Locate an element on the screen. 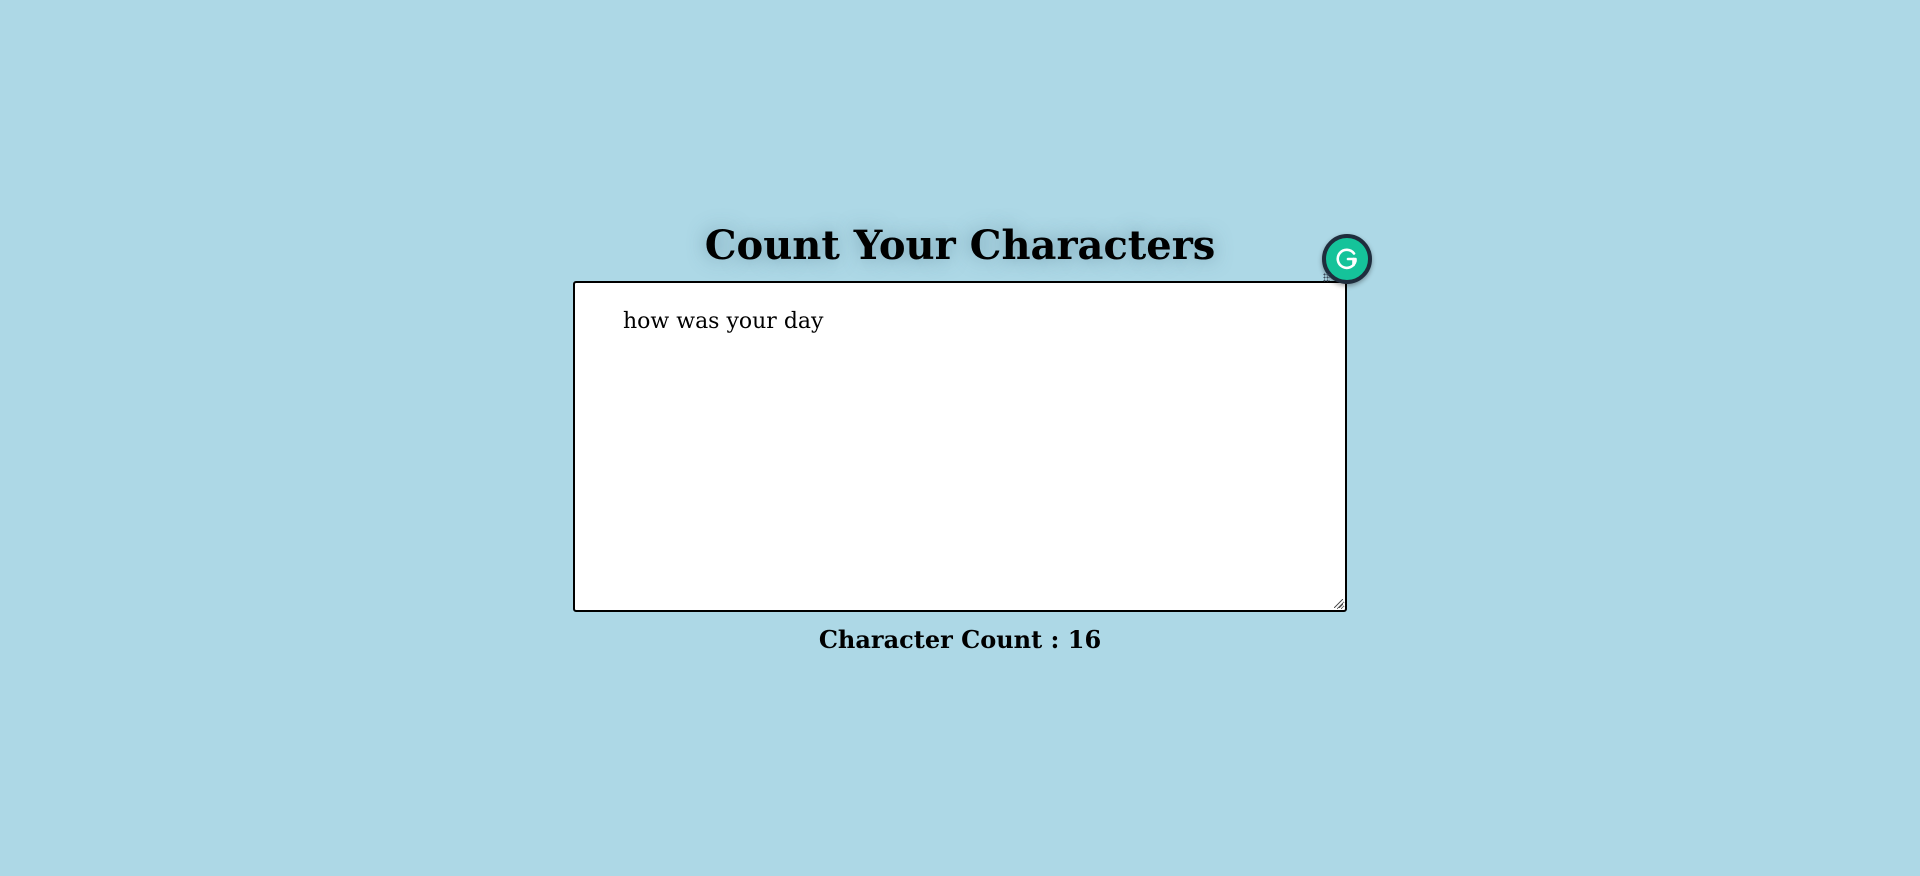 This screenshot has width=1920, height=876. grammarly-icon is located at coordinates (1346, 259).